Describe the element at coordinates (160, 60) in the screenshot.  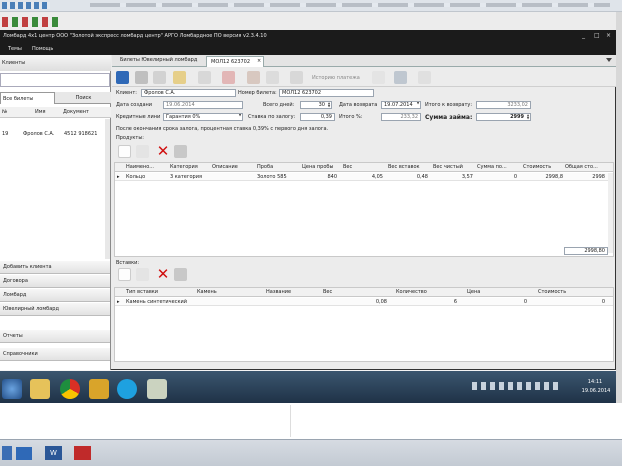
I see `tab-jewelry-tickets: Билеты Ювелирный ломбард` at that location.